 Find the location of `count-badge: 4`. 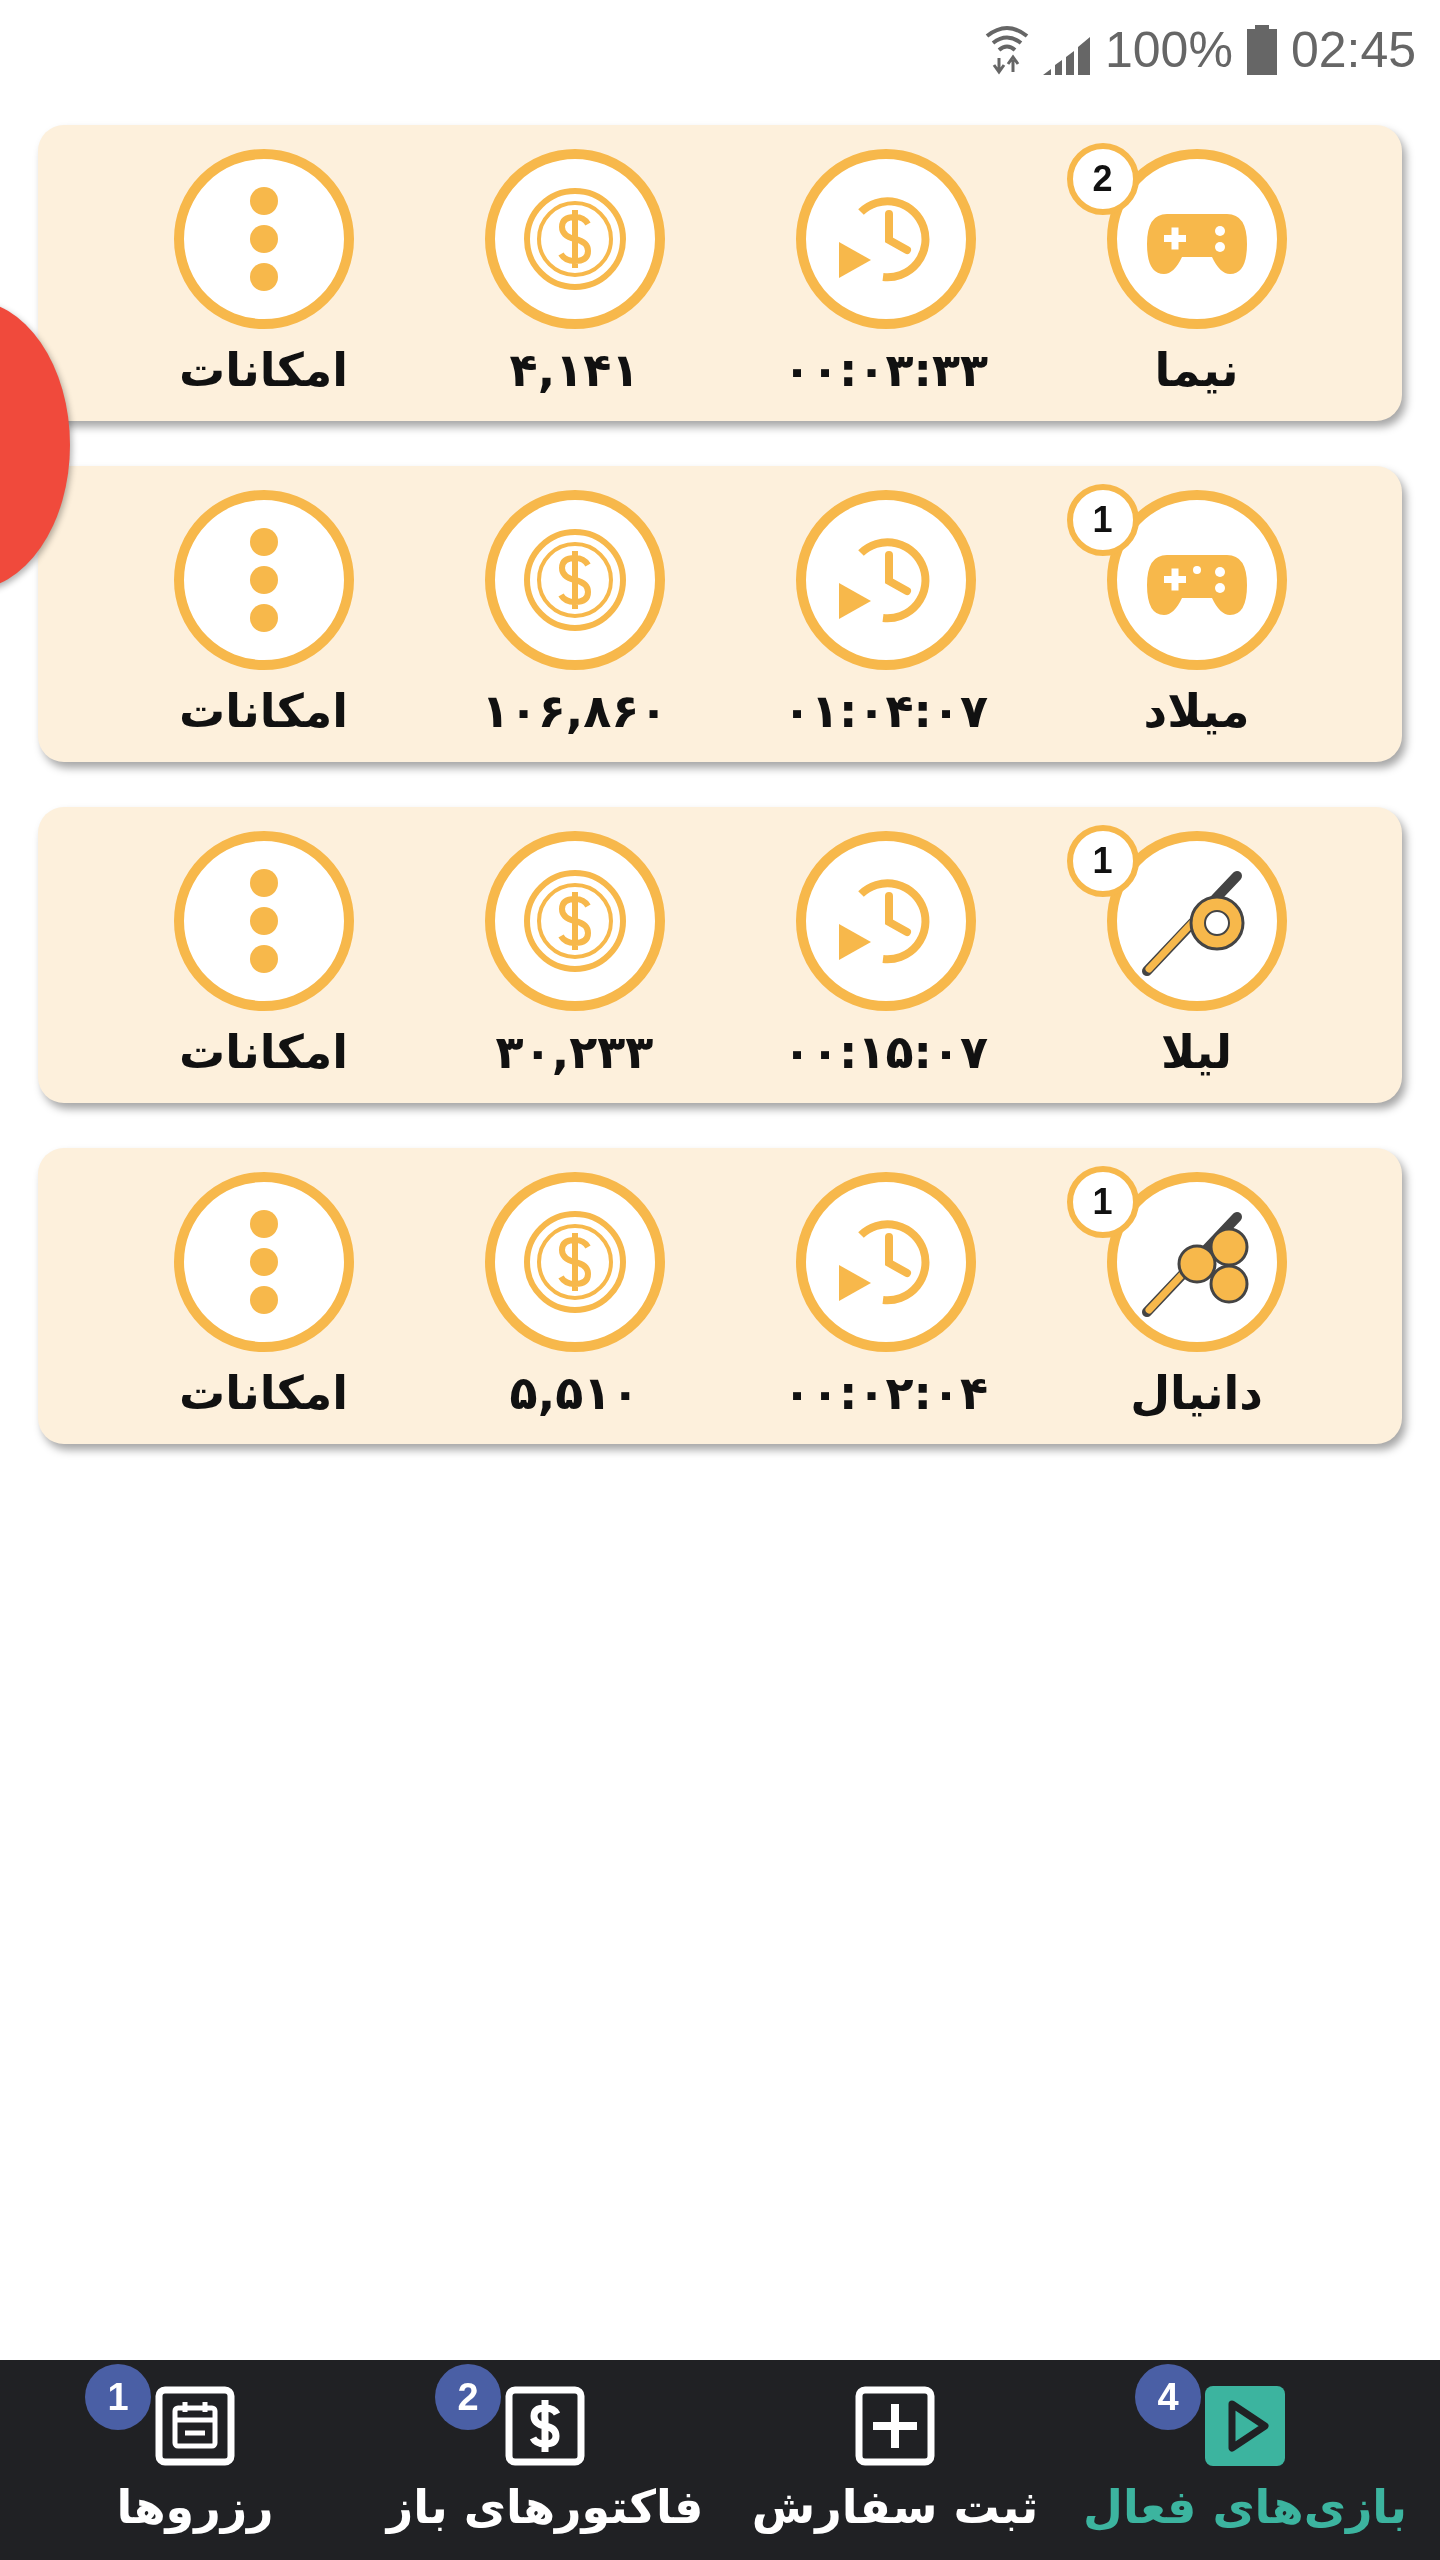

count-badge: 4 is located at coordinates (1168, 2397).